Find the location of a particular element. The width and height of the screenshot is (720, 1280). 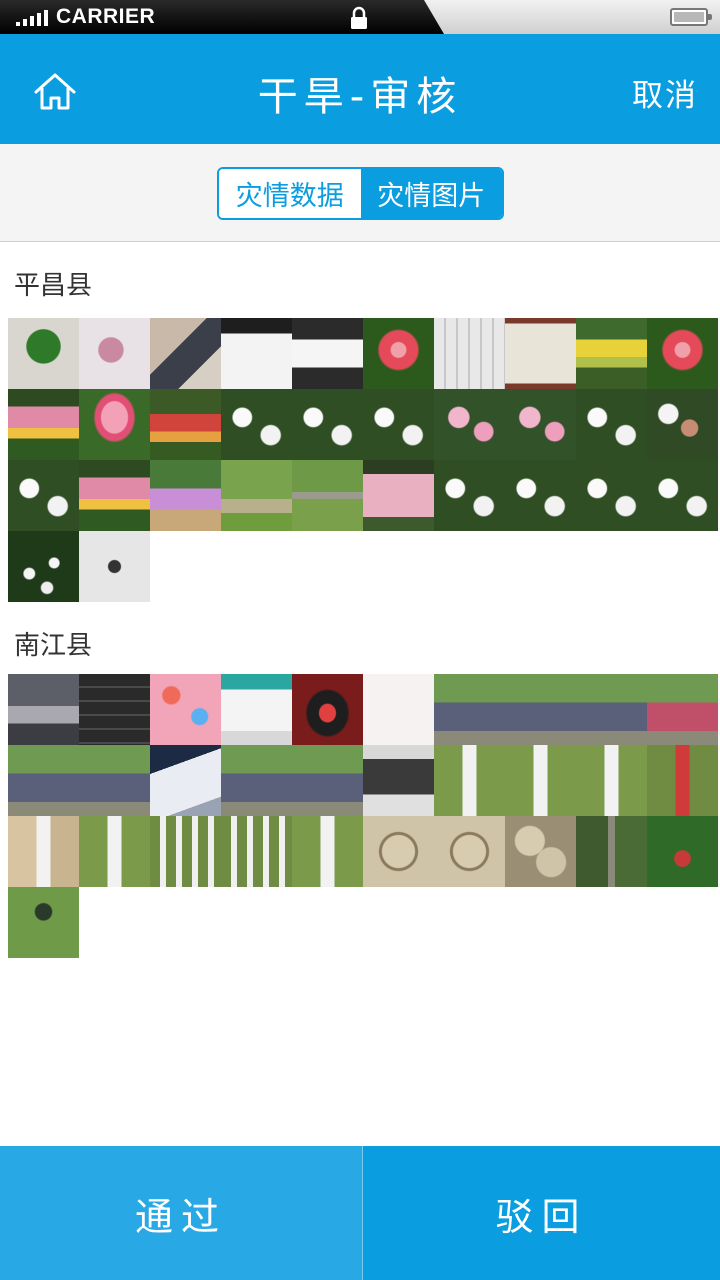

photo-thumbnail-calligraphy-paper is located at coordinates (114, 566).